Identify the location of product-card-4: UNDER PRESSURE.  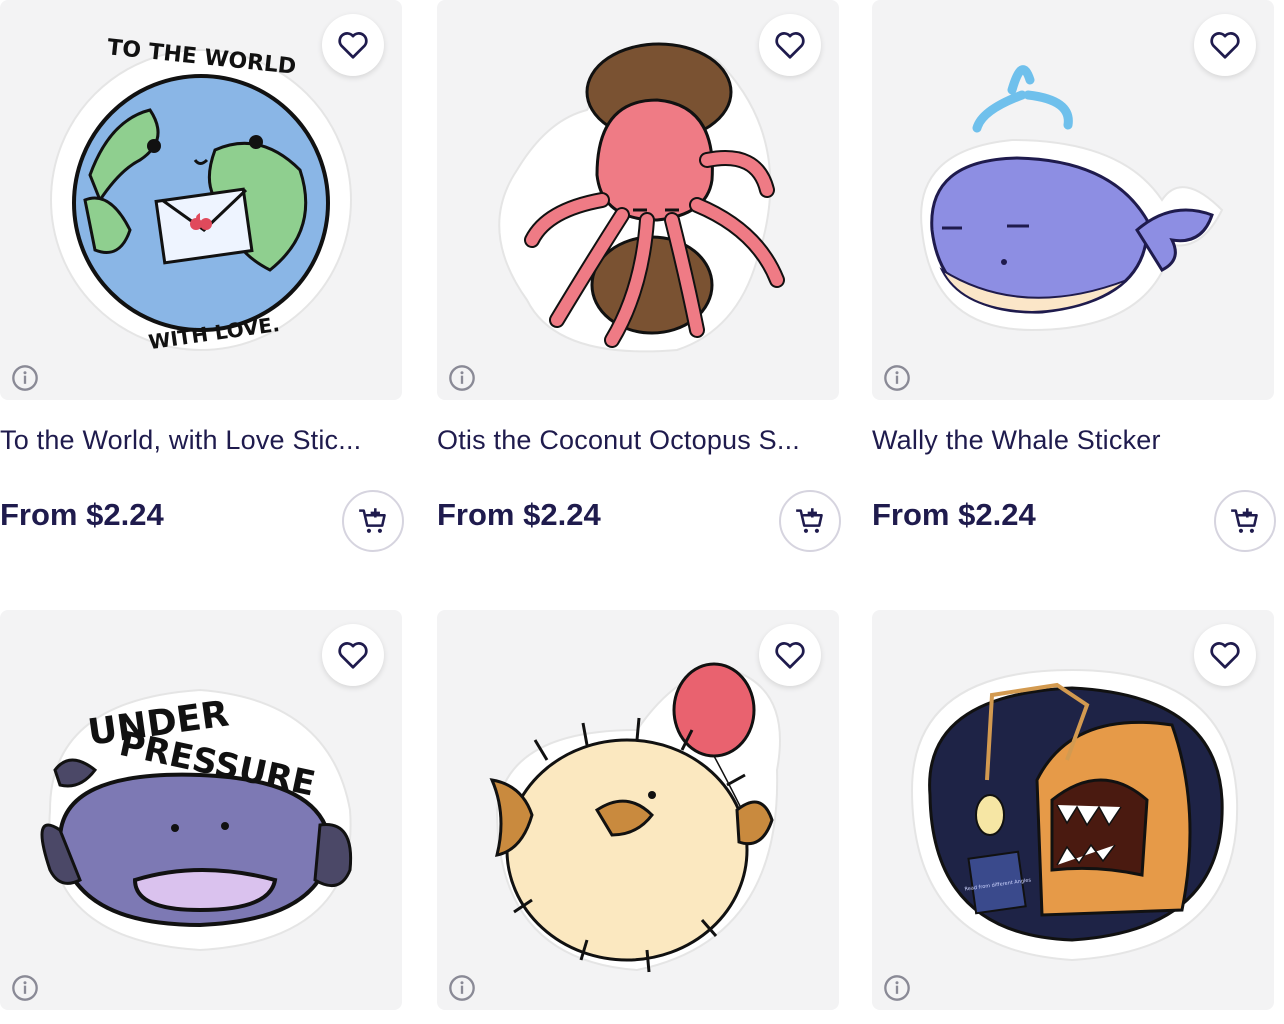
(202, 810).